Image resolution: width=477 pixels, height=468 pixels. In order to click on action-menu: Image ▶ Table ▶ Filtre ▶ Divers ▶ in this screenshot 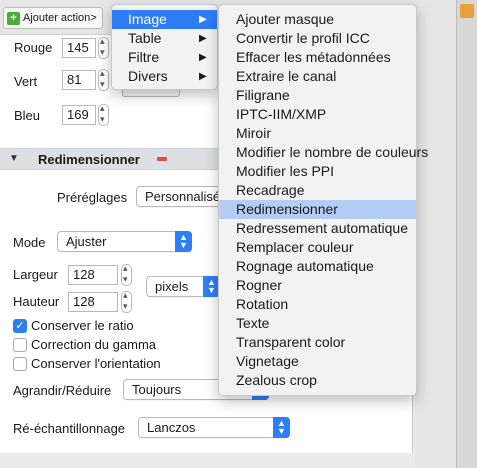, I will do `click(164, 47)`.